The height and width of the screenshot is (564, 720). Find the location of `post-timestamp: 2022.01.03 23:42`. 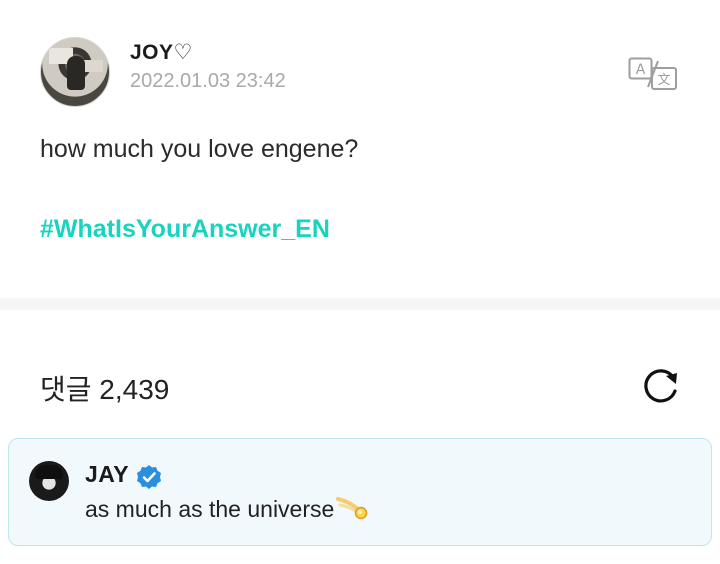

post-timestamp: 2022.01.03 23:42 is located at coordinates (208, 81).